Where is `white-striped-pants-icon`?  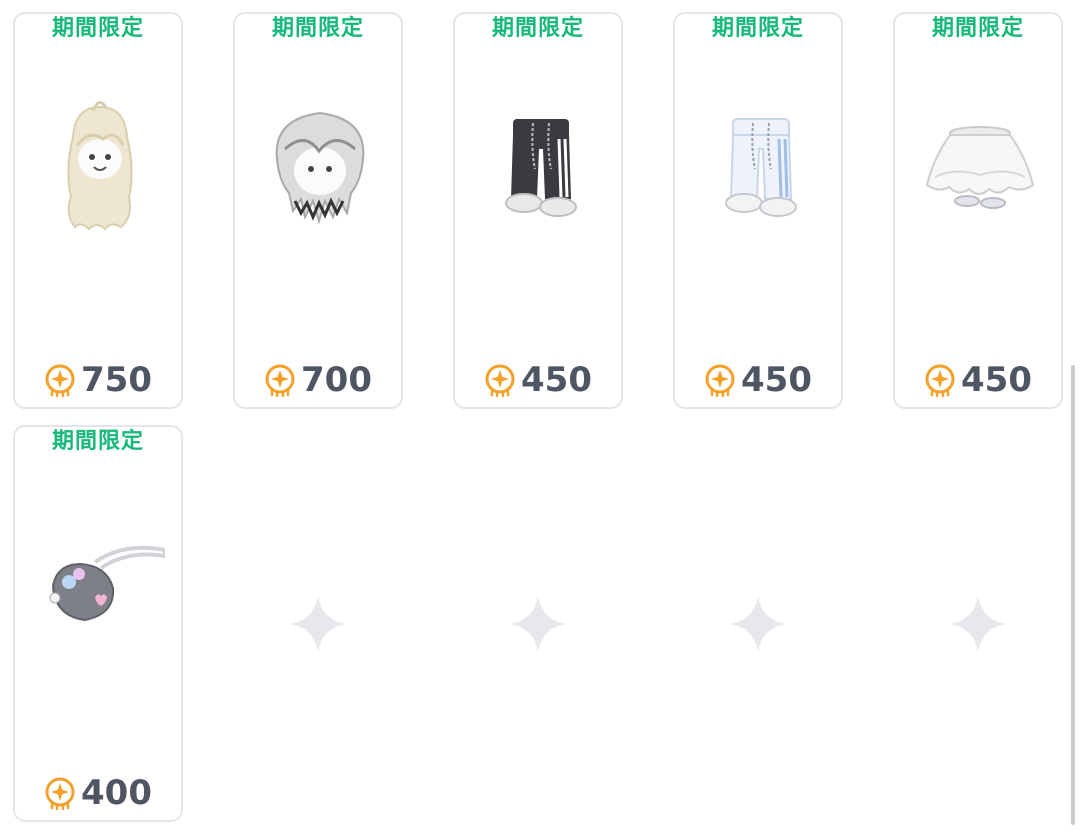
white-striped-pants-icon is located at coordinates (761, 167).